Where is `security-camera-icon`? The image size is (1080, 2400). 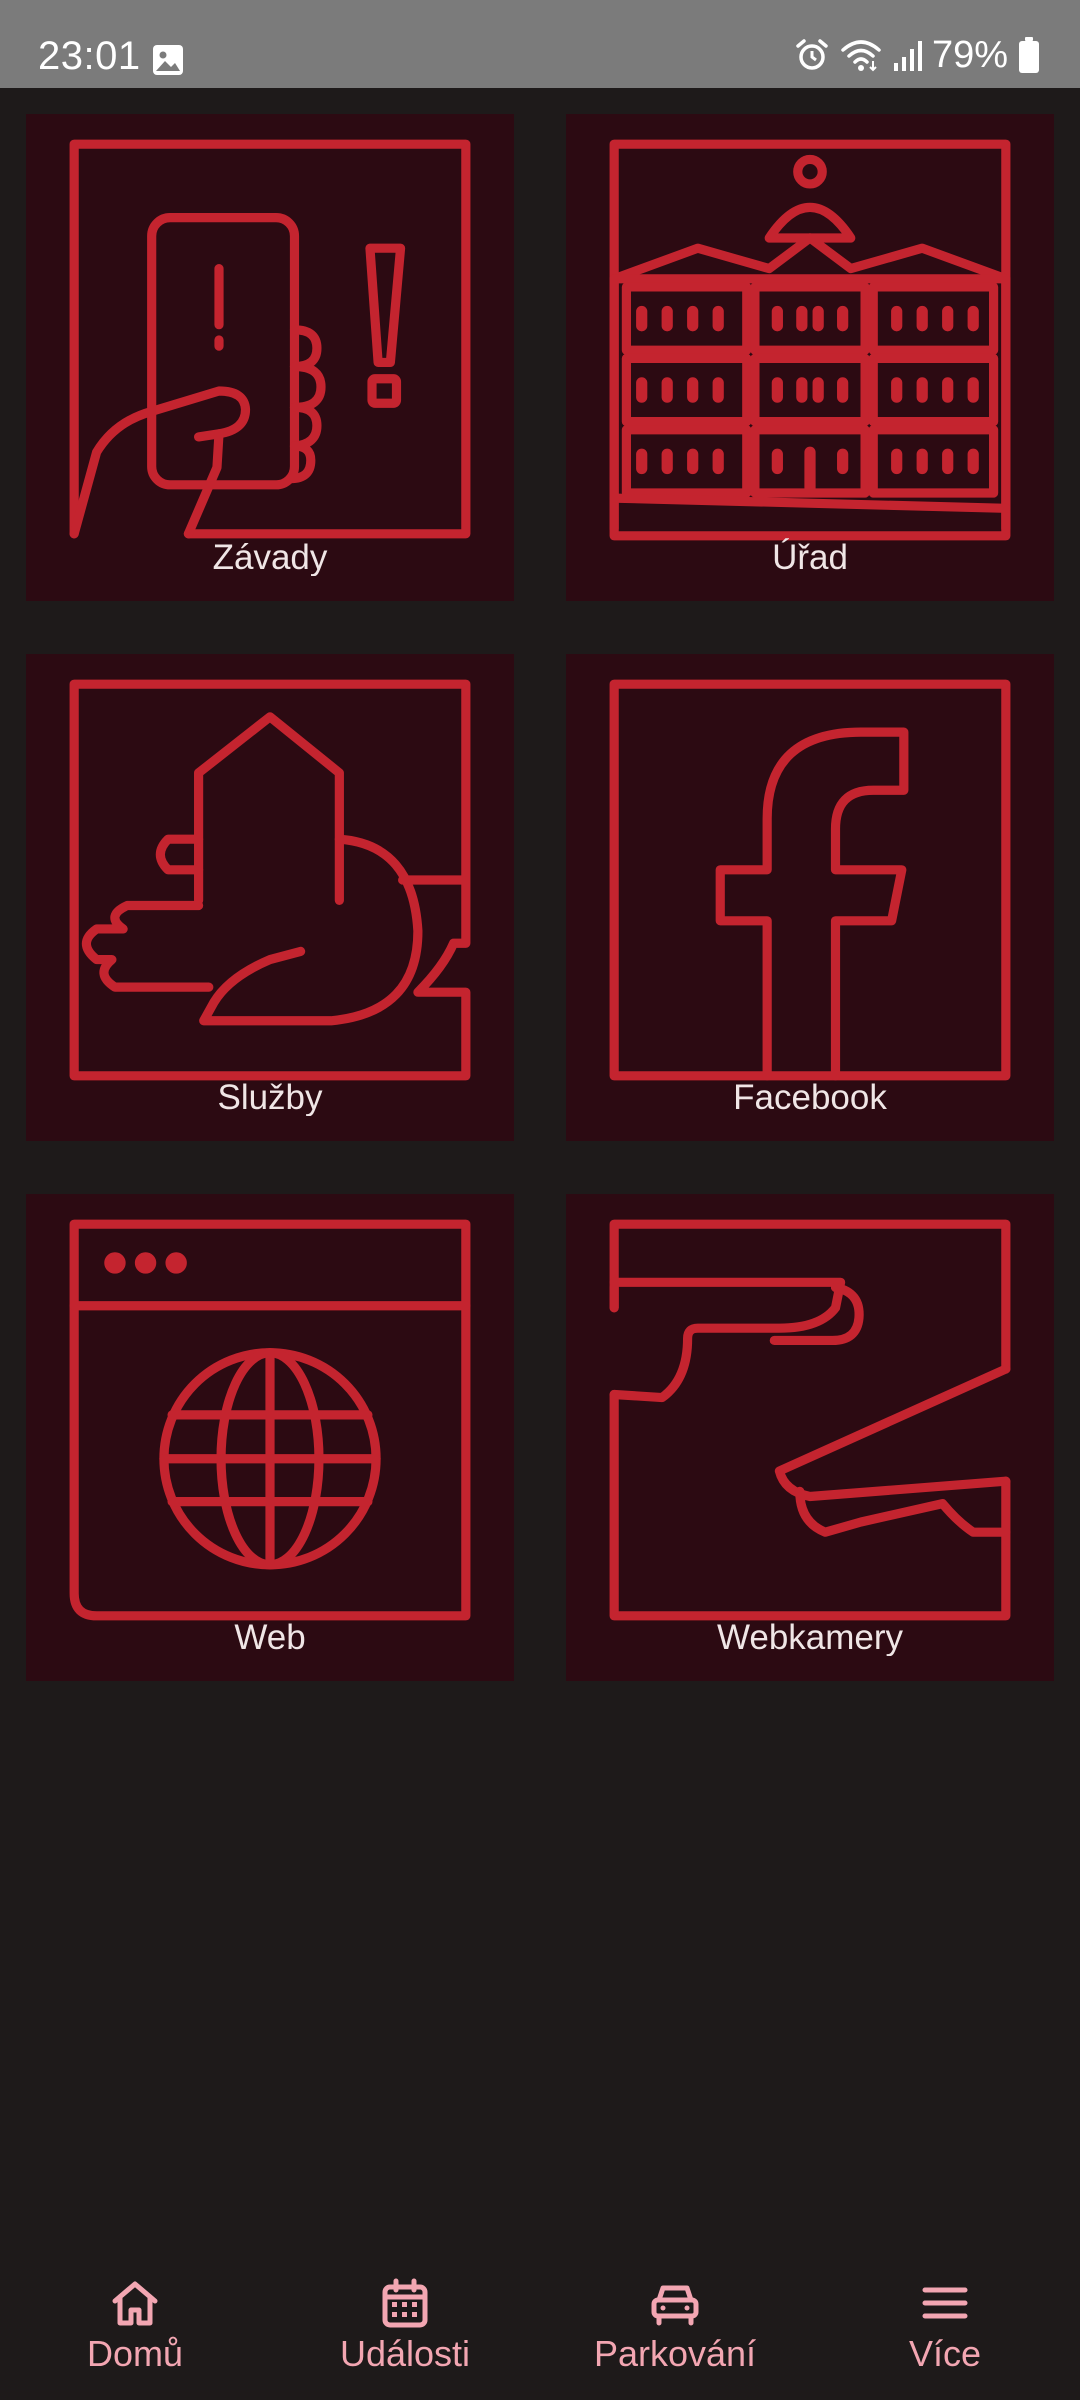 security-camera-icon is located at coordinates (810, 1420).